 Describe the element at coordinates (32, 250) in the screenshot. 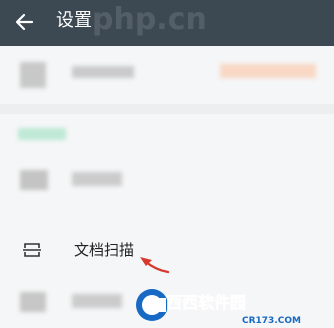

I see `scan-icon` at that location.